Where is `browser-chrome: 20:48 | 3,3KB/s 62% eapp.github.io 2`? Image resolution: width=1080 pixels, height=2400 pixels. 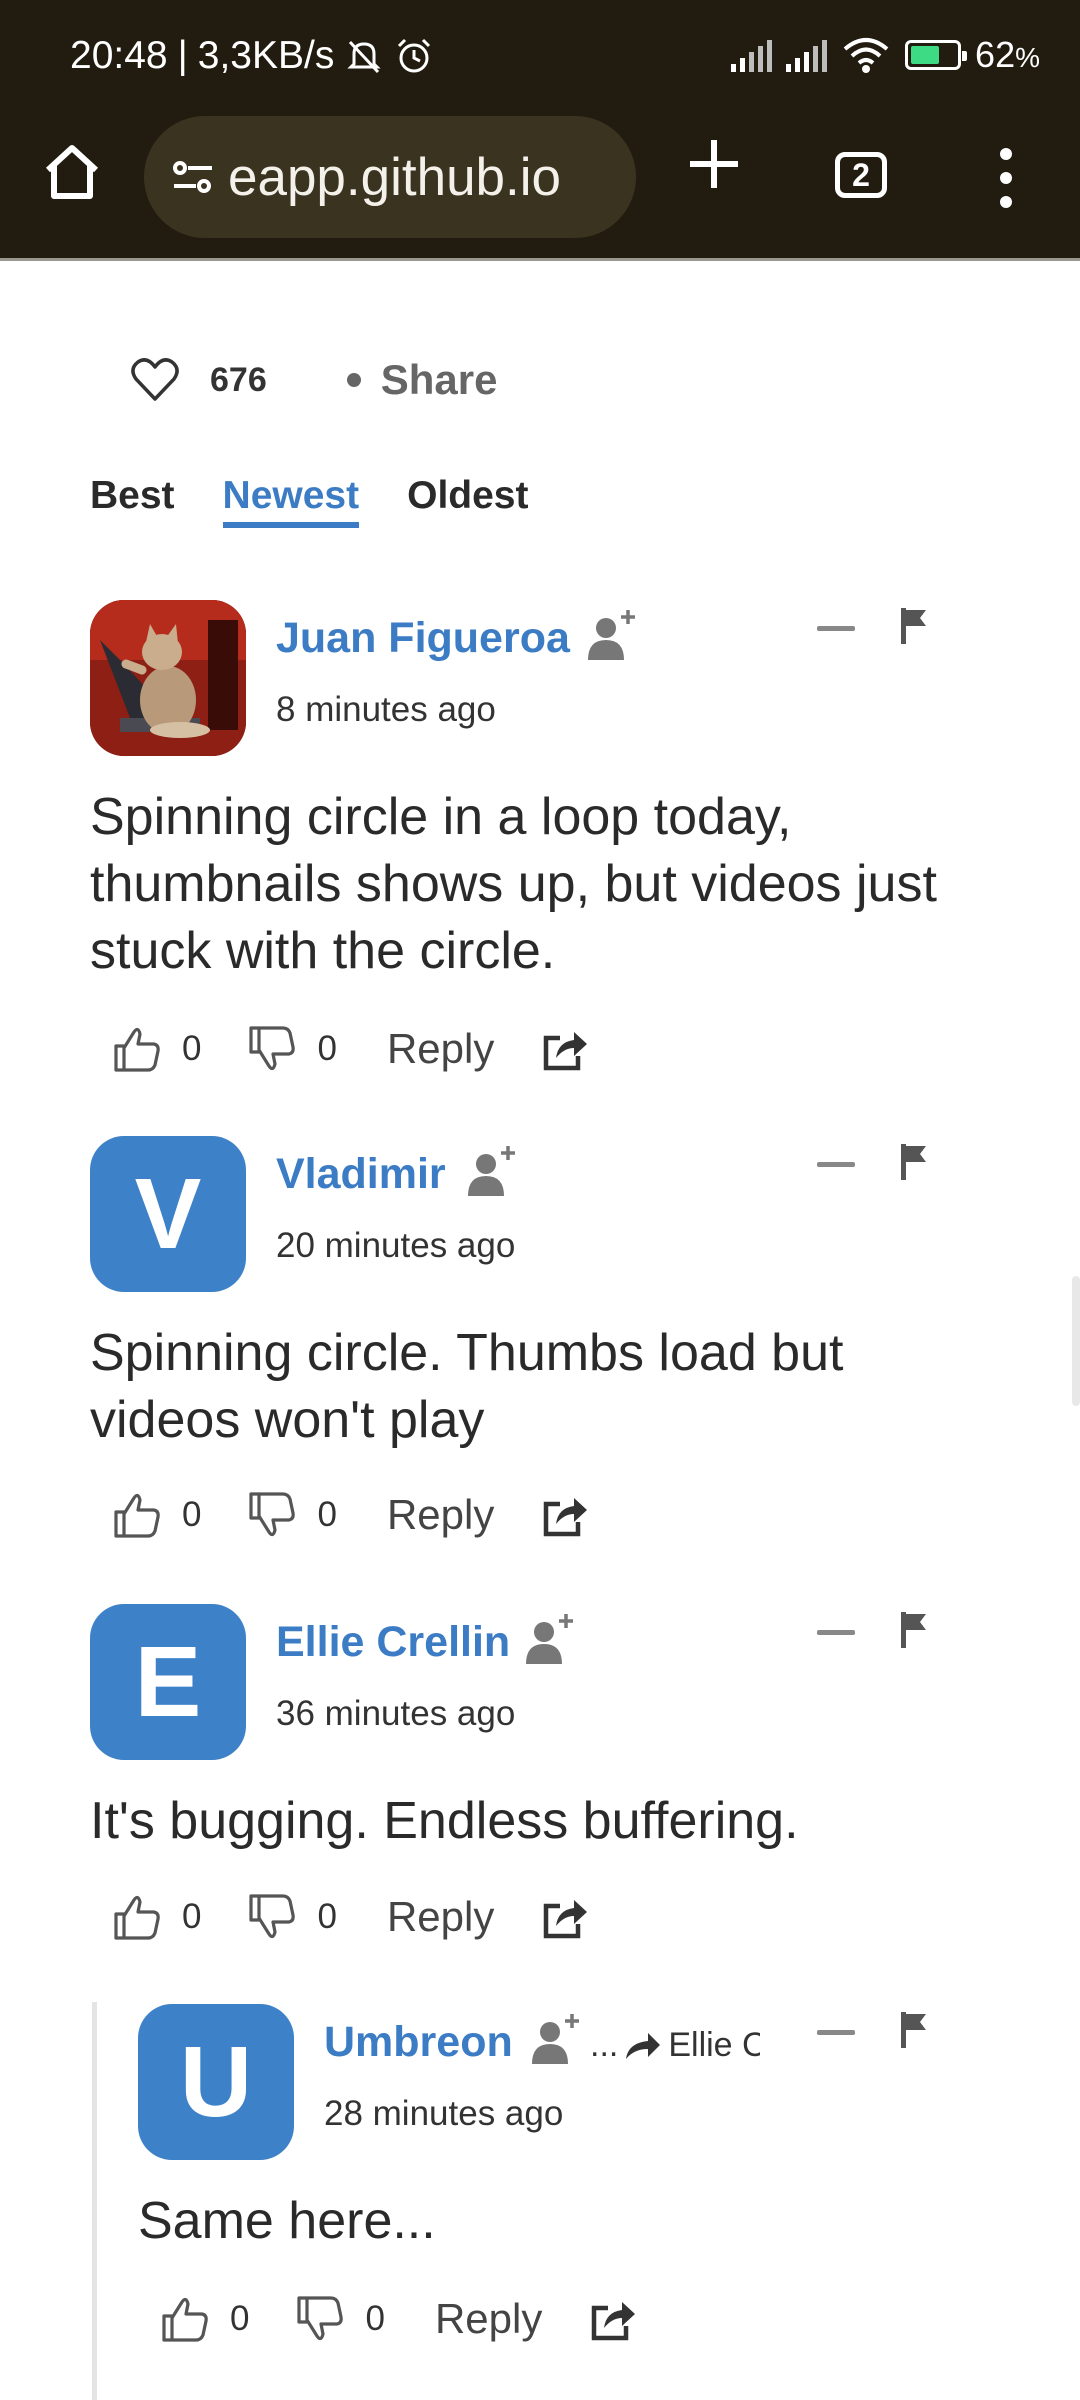
browser-chrome: 20:48 | 3,3KB/s 62% eapp.github.io 2 is located at coordinates (540, 130).